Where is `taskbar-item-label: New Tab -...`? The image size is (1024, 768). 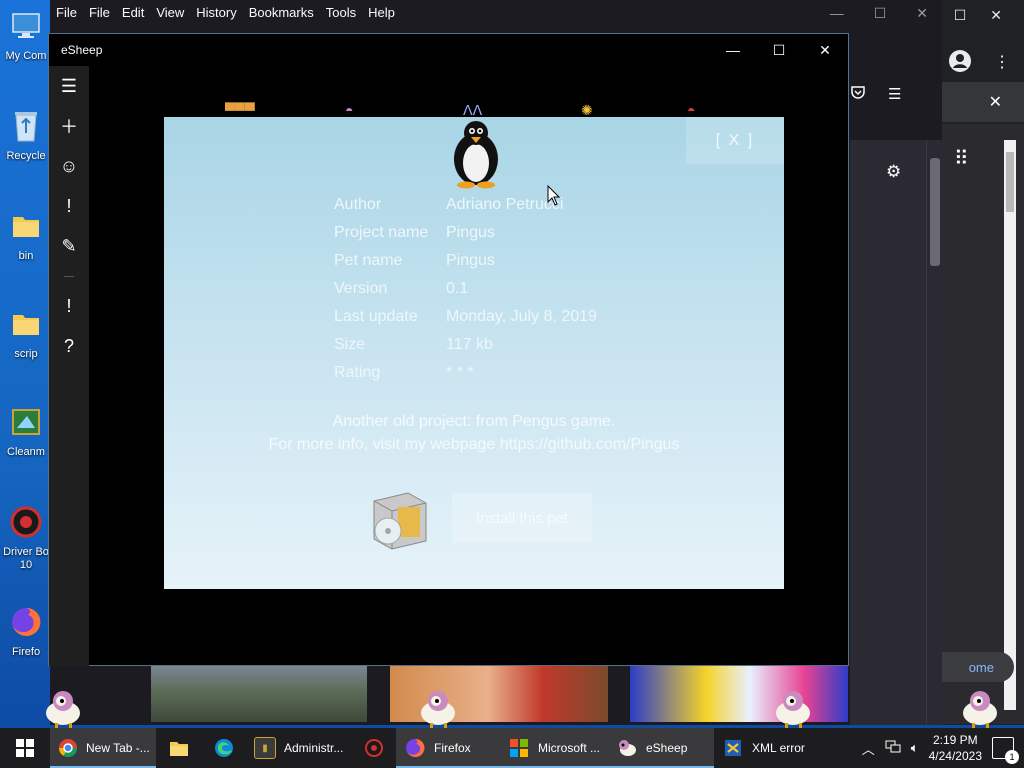 taskbar-item-label: New Tab -... is located at coordinates (118, 748).